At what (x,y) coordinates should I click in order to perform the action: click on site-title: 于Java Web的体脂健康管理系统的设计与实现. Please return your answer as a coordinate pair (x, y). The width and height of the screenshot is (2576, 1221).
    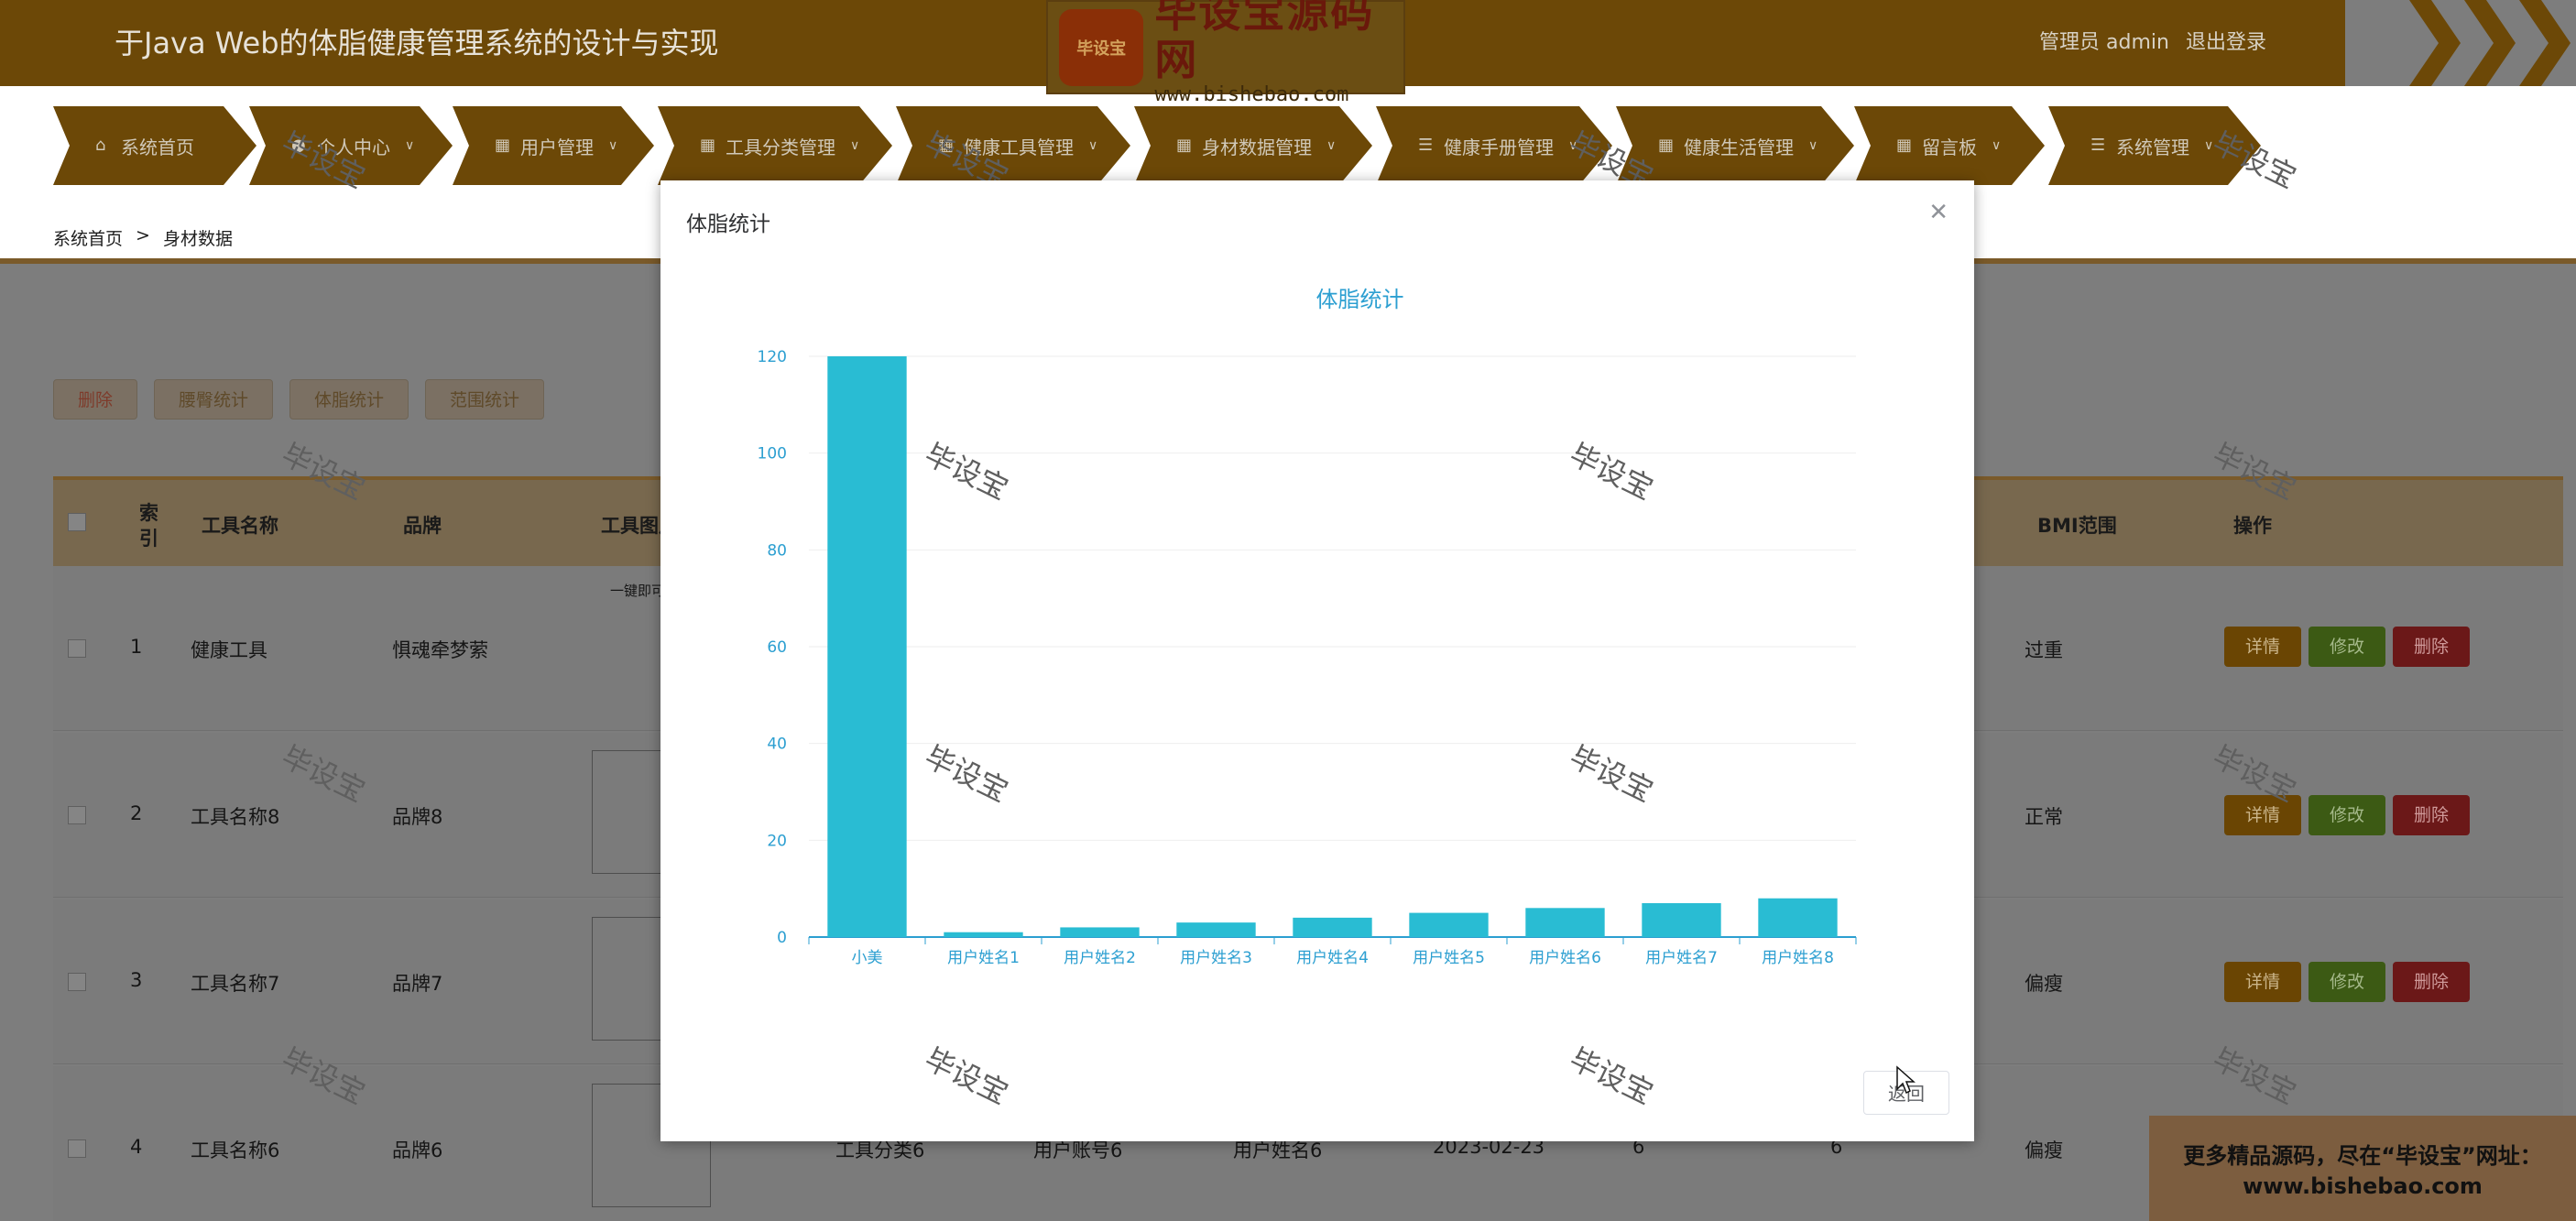
    Looking at the image, I should click on (417, 43).